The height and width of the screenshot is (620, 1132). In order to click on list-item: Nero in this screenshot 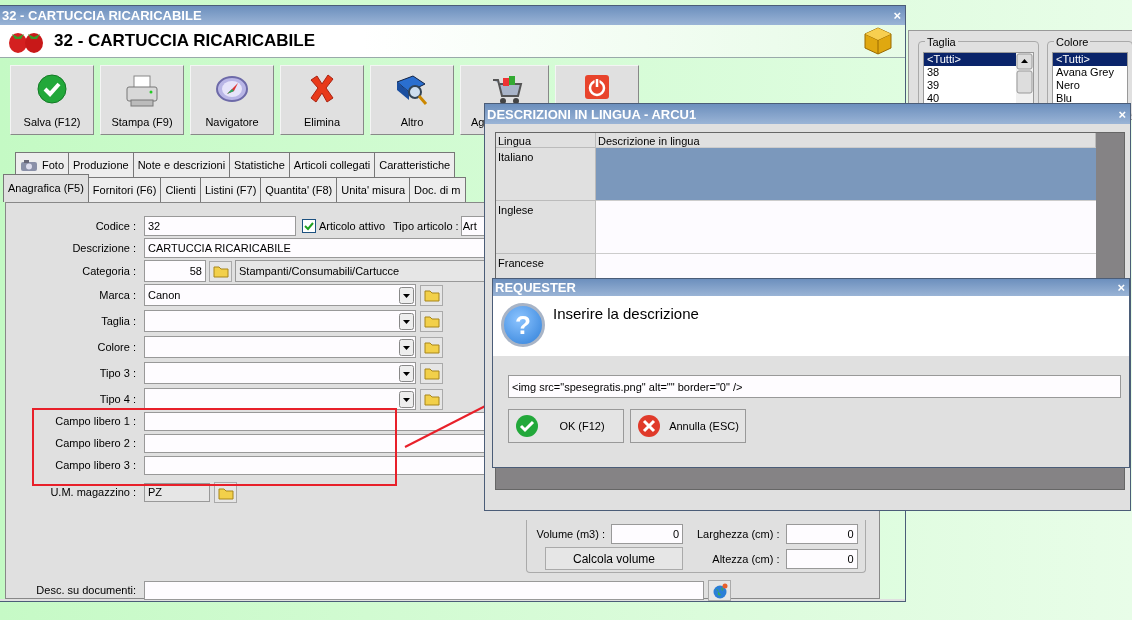, I will do `click(1090, 85)`.